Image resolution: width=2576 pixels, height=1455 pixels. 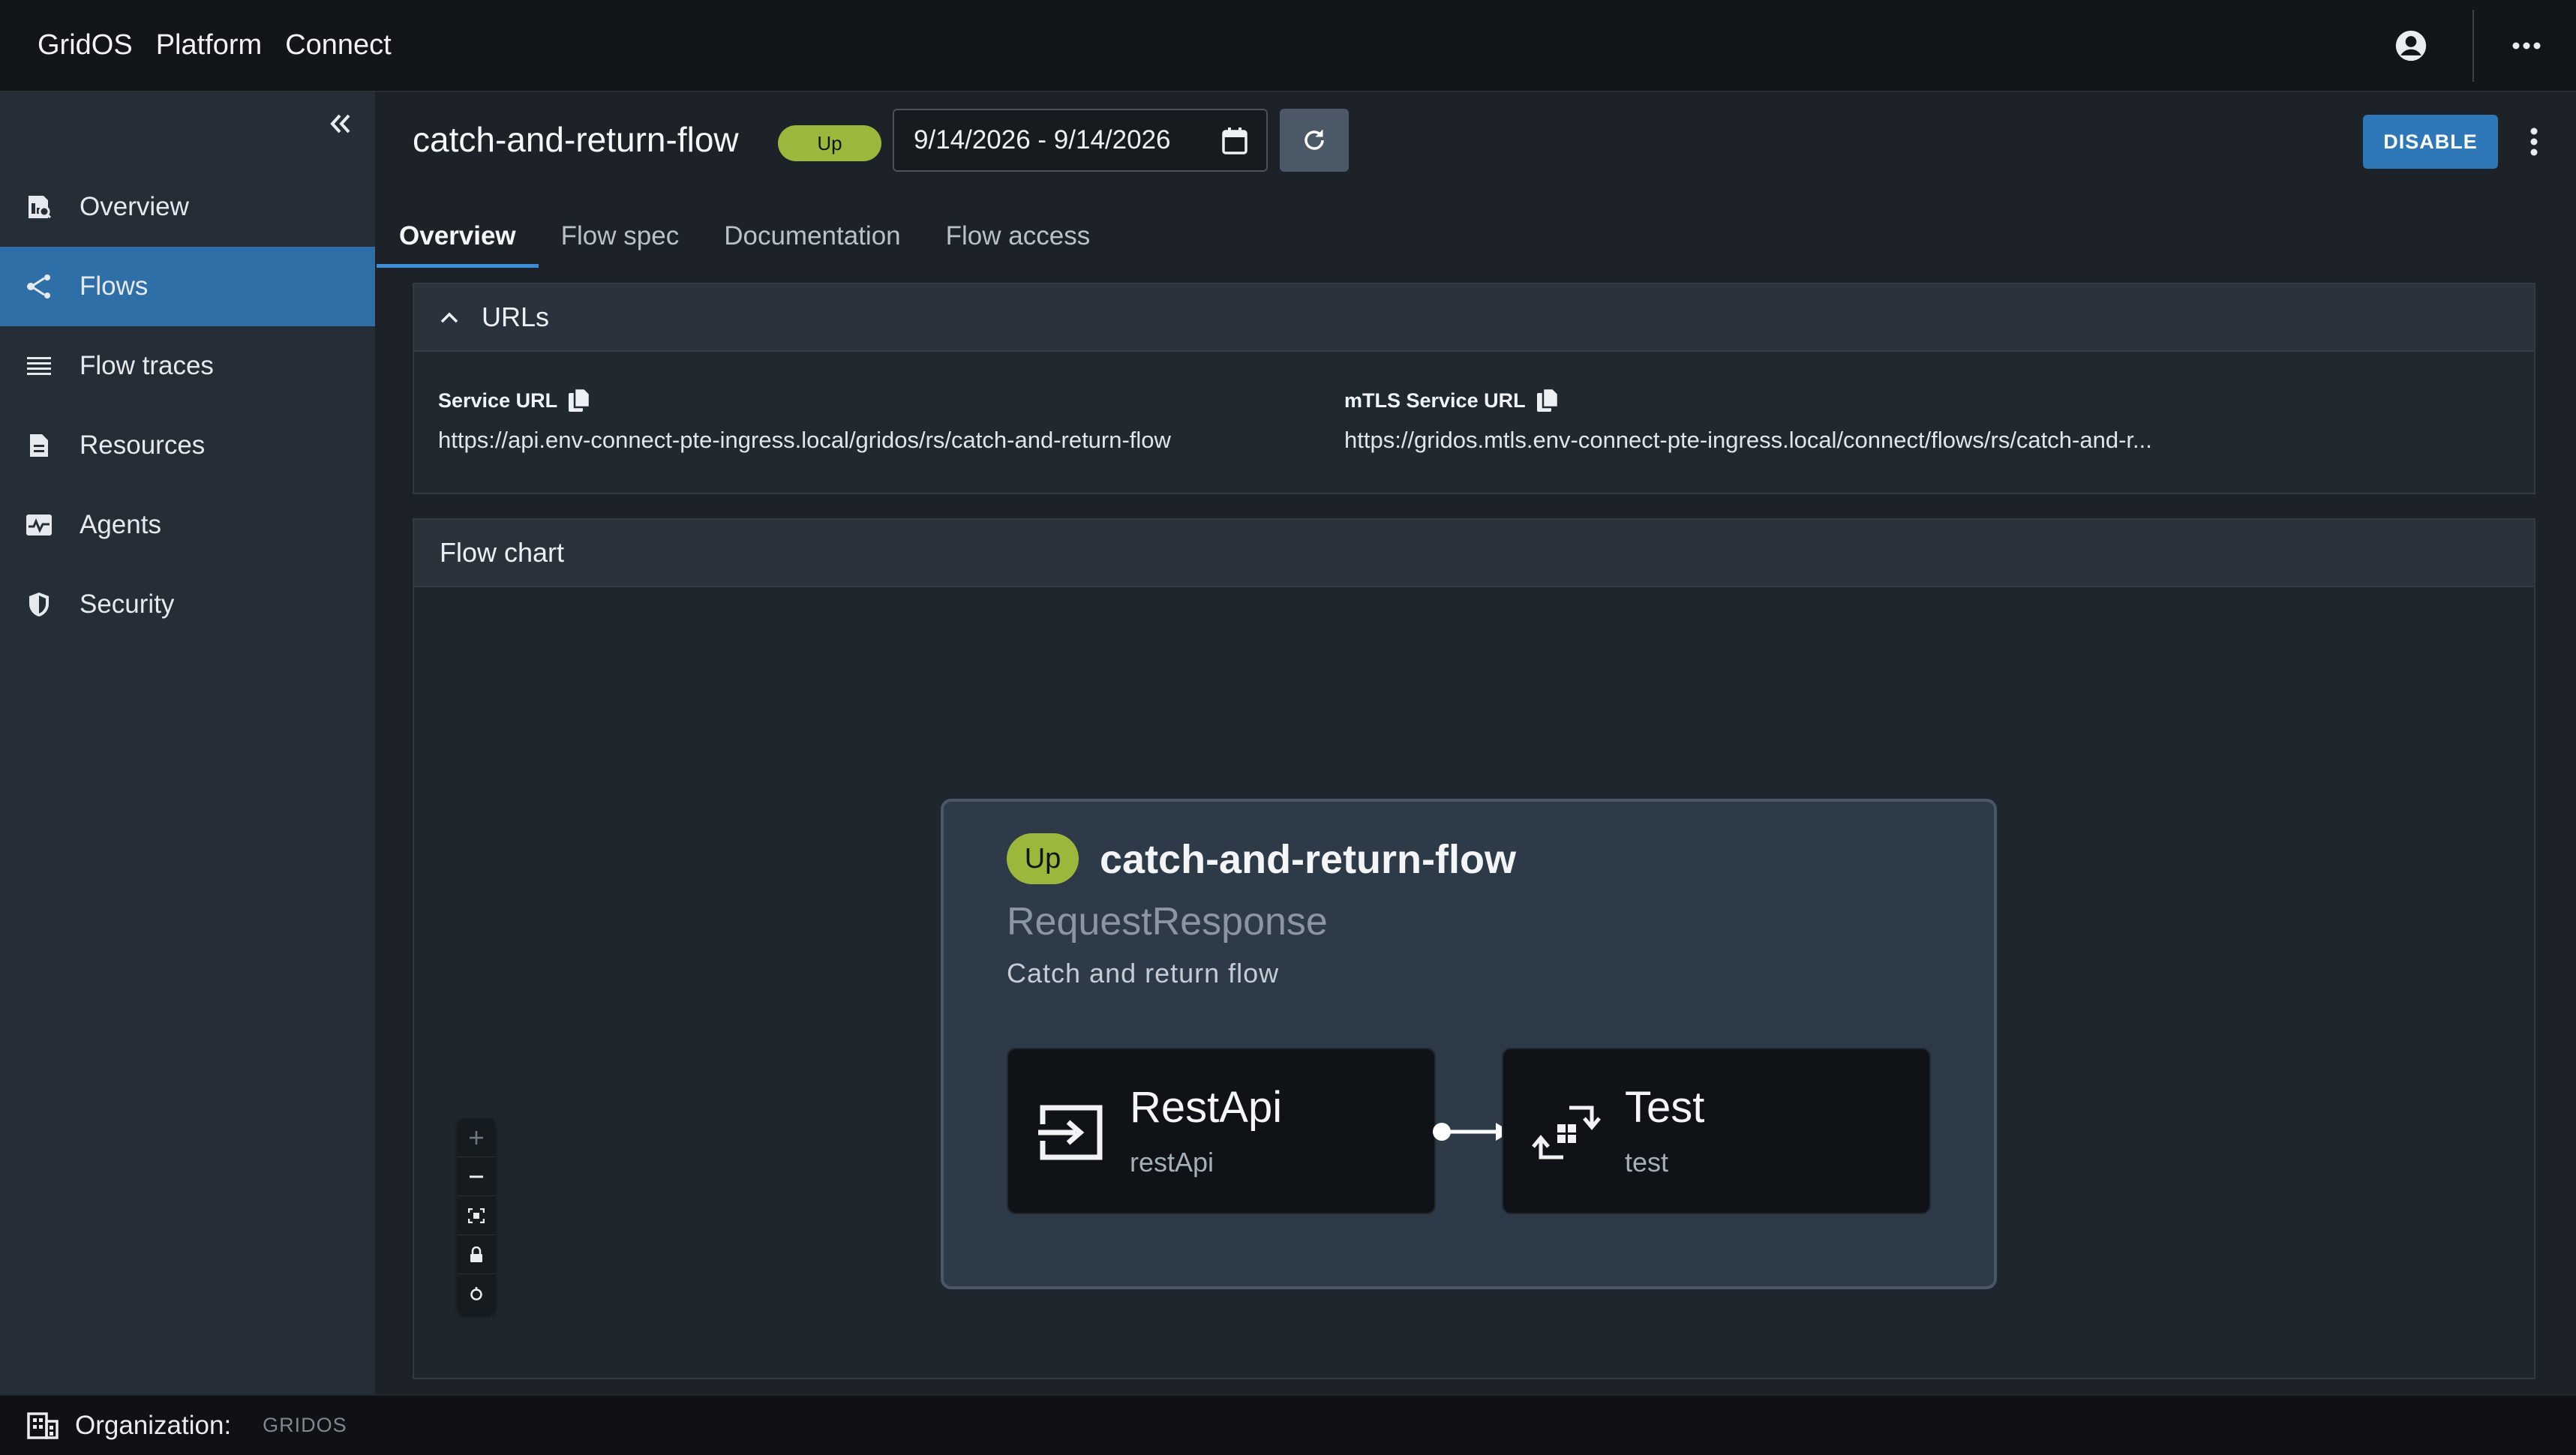 I want to click on top-bar: GridOS Platform Connect, so click(x=1288, y=46).